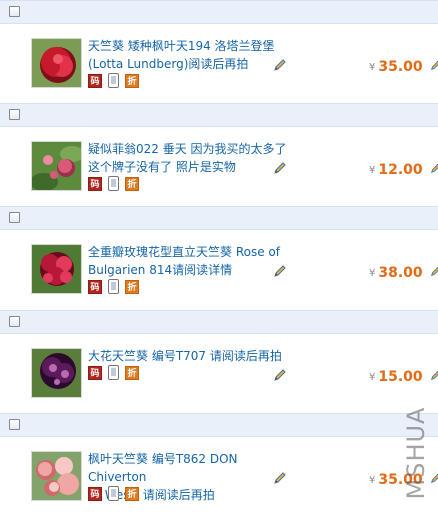  What do you see at coordinates (193, 261) in the screenshot?
I see `product-title-link: 全重瓣玫瑰花型直立天竺葵 Rose of Bulgarien 814请阅读详情` at bounding box center [193, 261].